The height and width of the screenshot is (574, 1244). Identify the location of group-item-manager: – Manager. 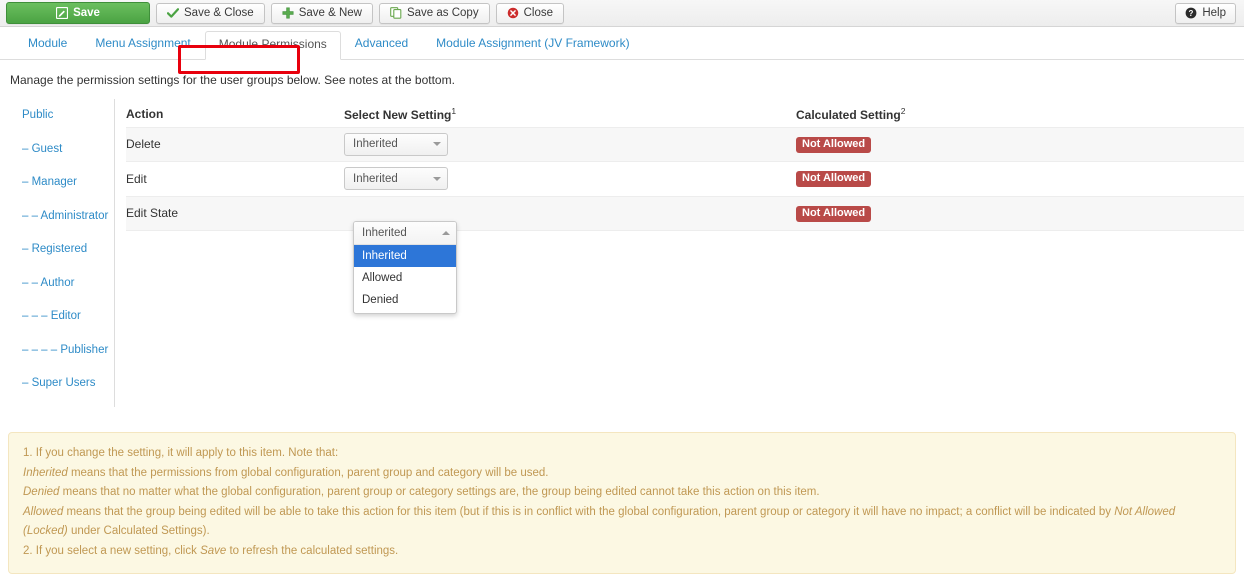
(62, 189).